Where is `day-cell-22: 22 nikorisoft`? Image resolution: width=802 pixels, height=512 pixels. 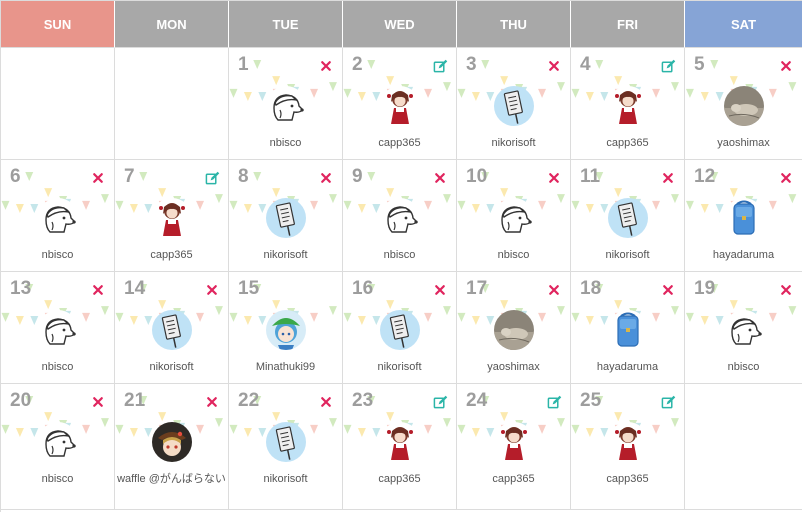 day-cell-22: 22 nikorisoft is located at coordinates (286, 447).